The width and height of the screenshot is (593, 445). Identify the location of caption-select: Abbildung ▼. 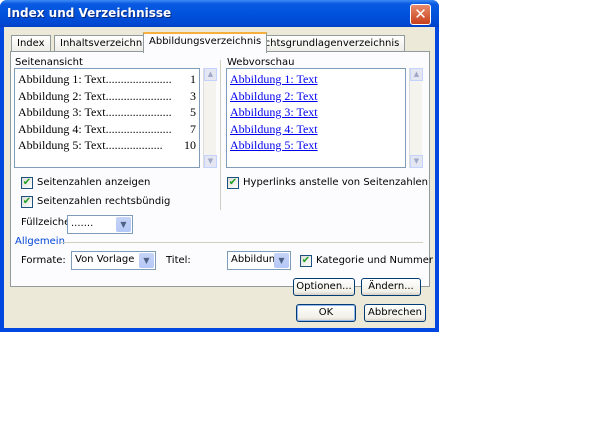
(259, 260).